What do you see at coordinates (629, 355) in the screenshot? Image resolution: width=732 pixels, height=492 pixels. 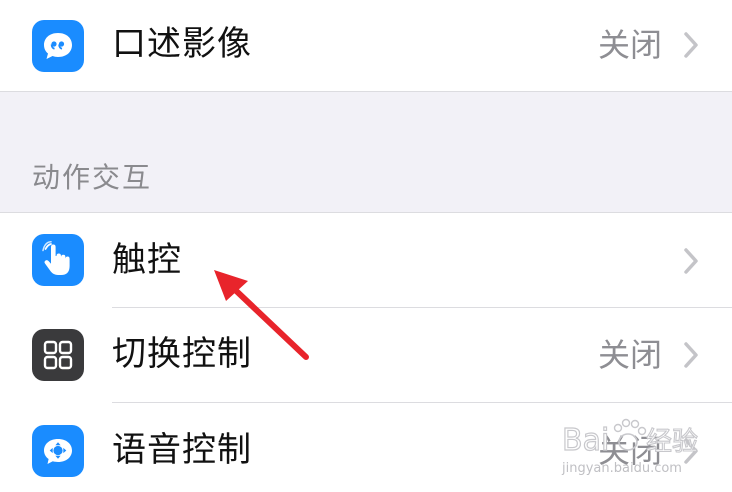 I see `switch-control-value: 关闭` at bounding box center [629, 355].